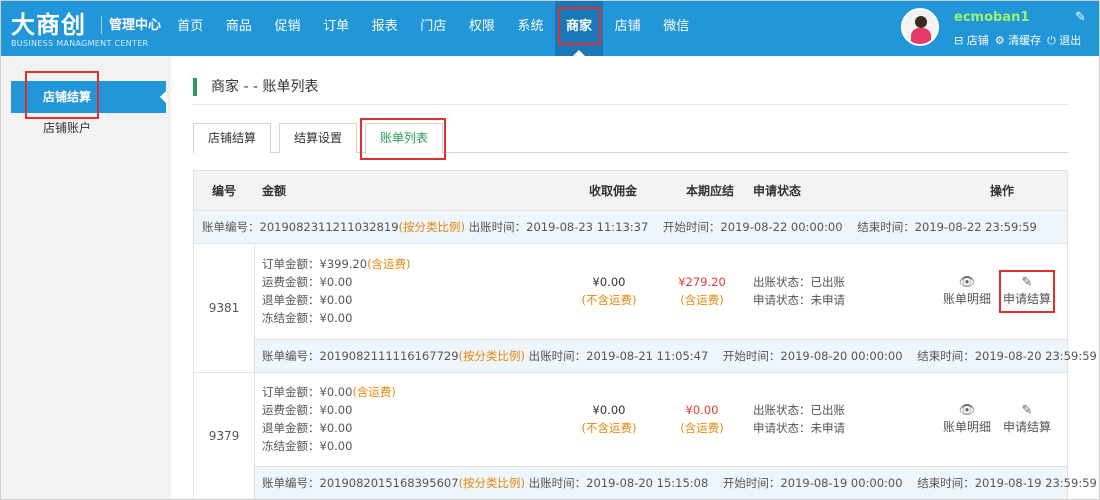 The image size is (1100, 500). I want to click on order-amount-note: (含运费), so click(374, 392).